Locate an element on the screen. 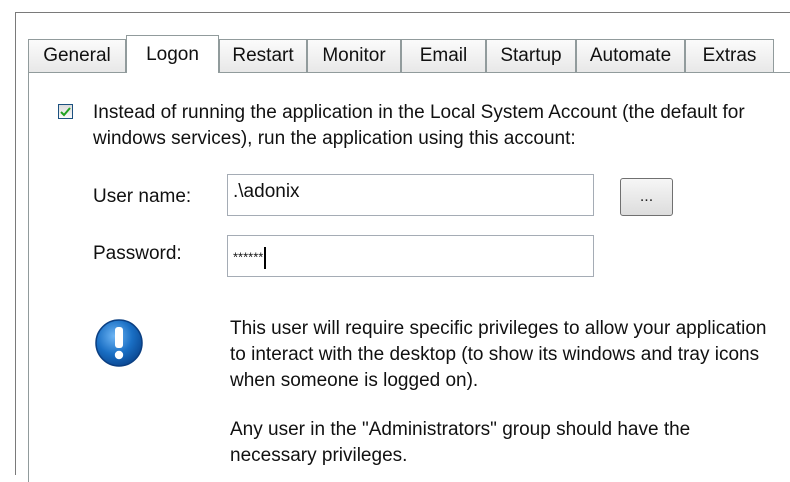 The height and width of the screenshot is (482, 790). tab-restart: Restart is located at coordinates (263, 55).